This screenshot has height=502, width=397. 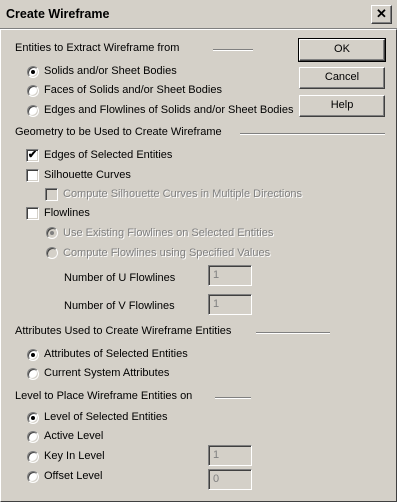 I want to click on attributes-group-divider, so click(x=293, y=333).